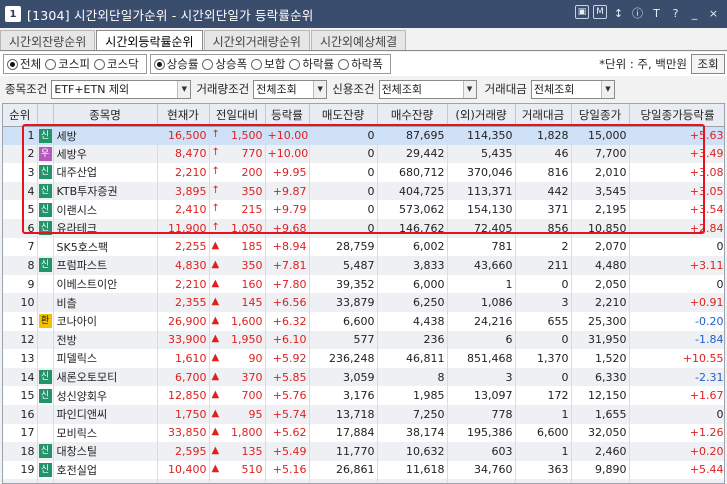  I want to click on font-size-icon: T, so click(656, 13).